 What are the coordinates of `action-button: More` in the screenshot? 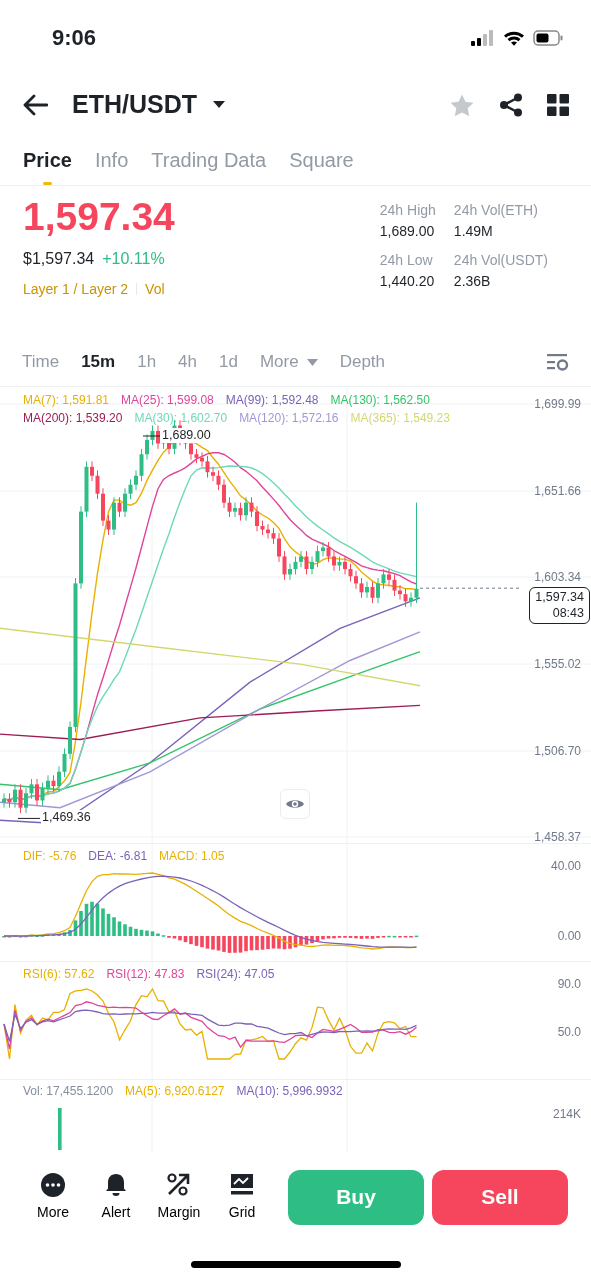 It's located at (53, 1197).